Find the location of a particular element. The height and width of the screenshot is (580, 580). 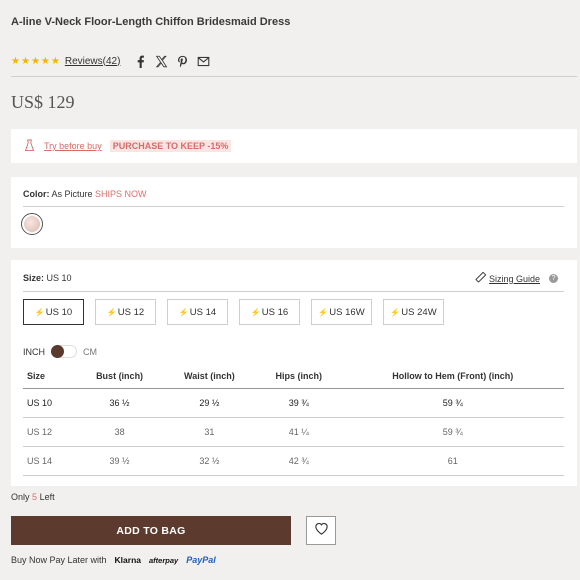

afterpay-logo: afterpay is located at coordinates (164, 560).